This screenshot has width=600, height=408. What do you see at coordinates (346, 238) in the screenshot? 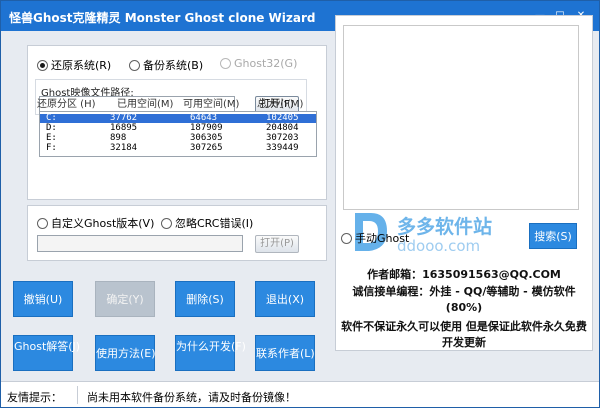
I see `manual-ghost-radio-dot` at bounding box center [346, 238].